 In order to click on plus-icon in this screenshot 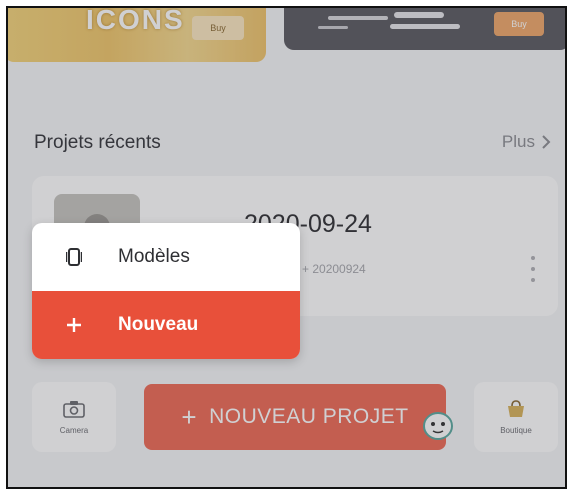, I will do `click(74, 325)`.